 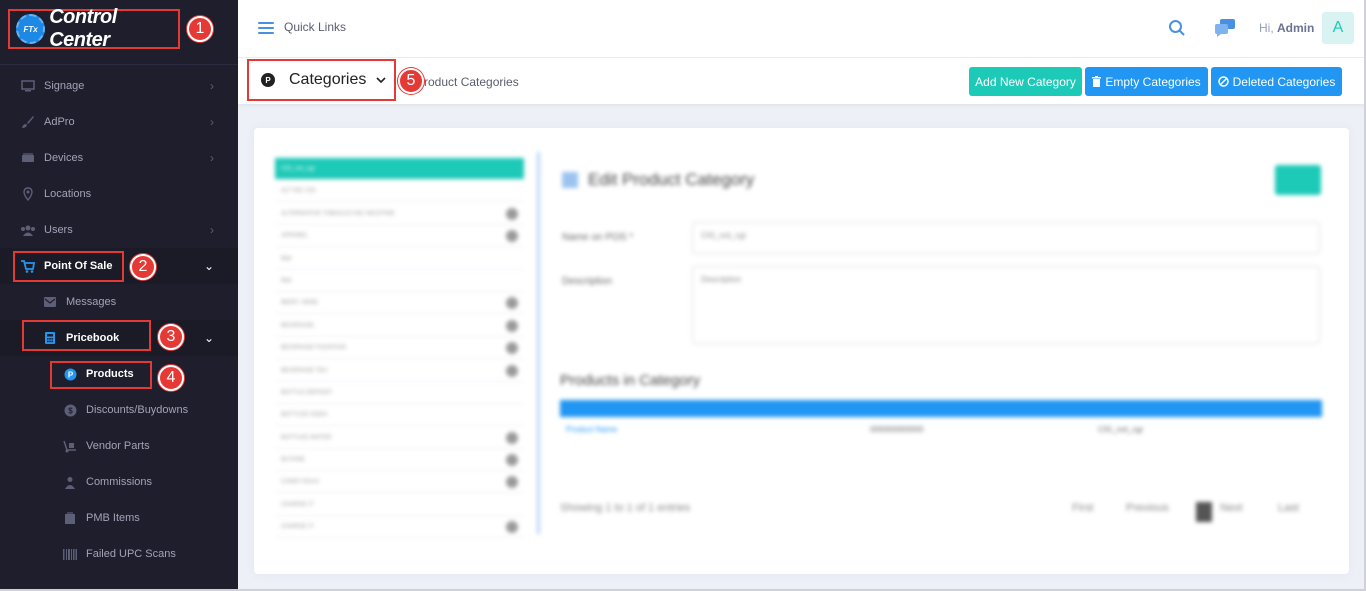 What do you see at coordinates (1231, 508) in the screenshot?
I see `pagination-next: Next` at bounding box center [1231, 508].